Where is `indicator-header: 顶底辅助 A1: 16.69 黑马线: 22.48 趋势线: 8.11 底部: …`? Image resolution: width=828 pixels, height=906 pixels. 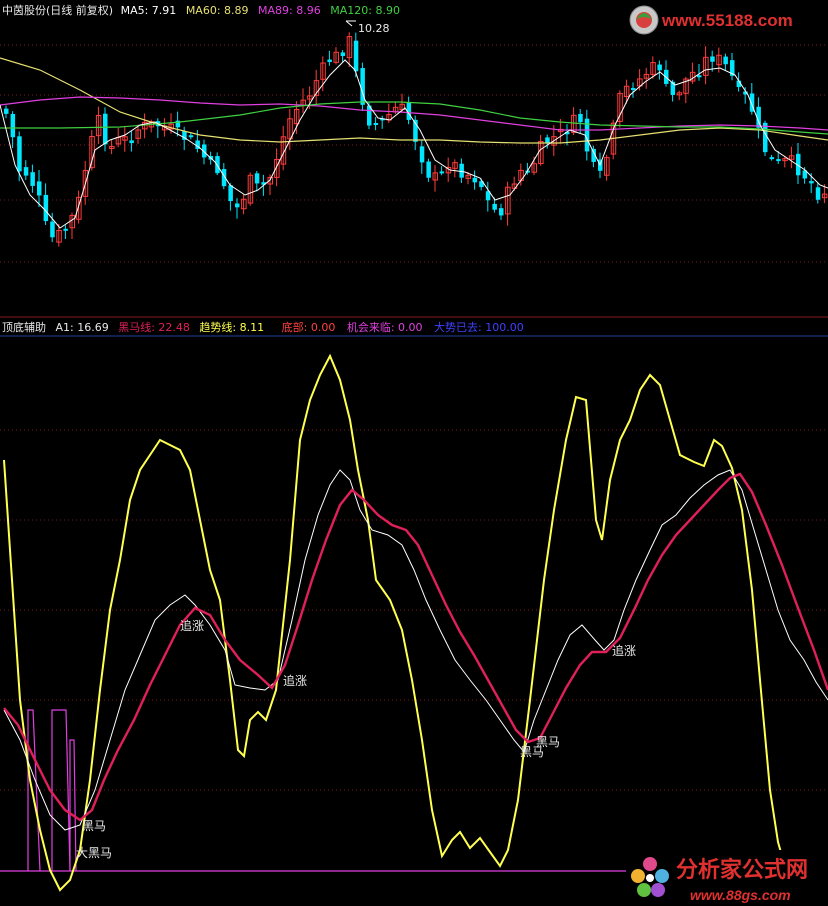
indicator-header: 顶底辅助 A1: 16.69 黑马线: 22.48 趋势线: 8.11 底部: … is located at coordinates (263, 327).